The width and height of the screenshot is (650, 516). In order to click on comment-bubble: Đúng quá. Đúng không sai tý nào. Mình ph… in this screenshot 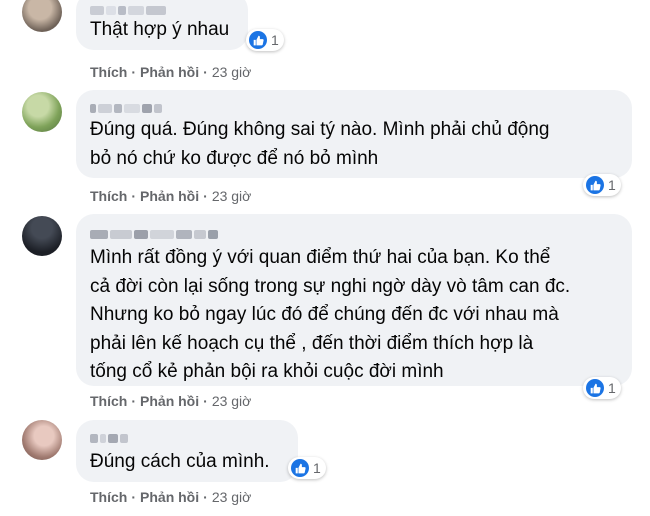, I will do `click(354, 134)`.